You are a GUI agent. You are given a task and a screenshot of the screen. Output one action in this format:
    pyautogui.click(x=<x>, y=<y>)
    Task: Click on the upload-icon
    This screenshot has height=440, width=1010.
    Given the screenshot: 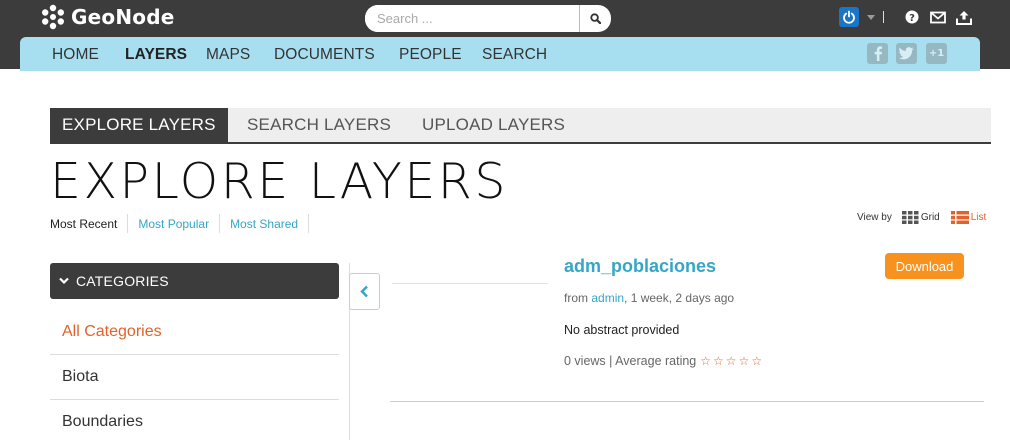 What is the action you would take?
    pyautogui.click(x=964, y=17)
    